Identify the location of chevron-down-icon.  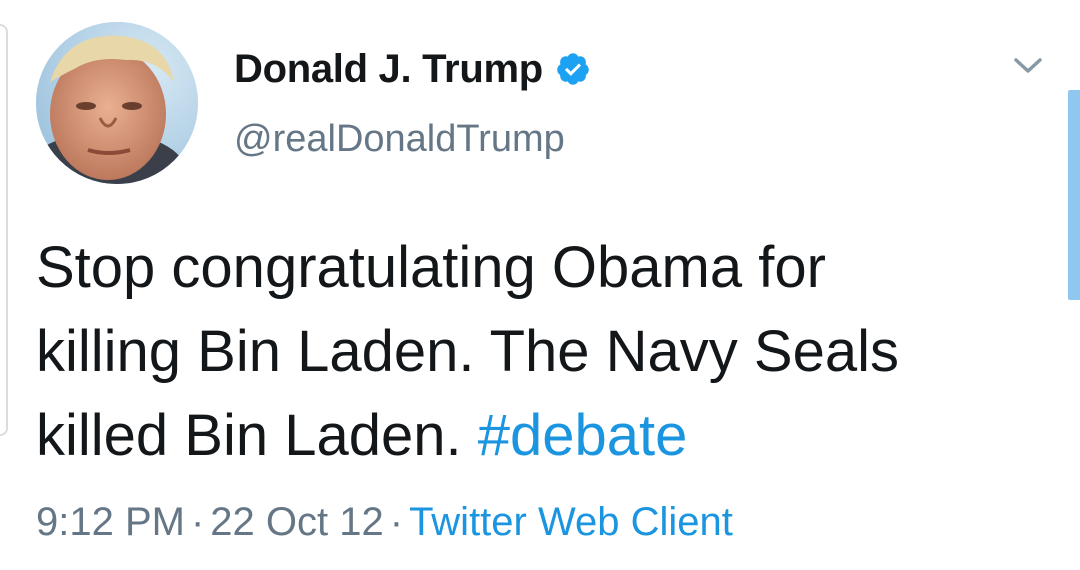
(1028, 65).